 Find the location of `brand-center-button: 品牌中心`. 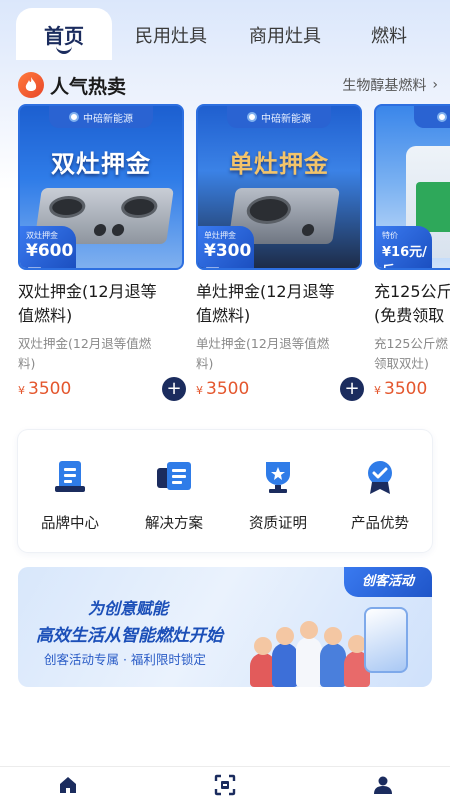

brand-center-button: 品牌中心 is located at coordinates (70, 495).